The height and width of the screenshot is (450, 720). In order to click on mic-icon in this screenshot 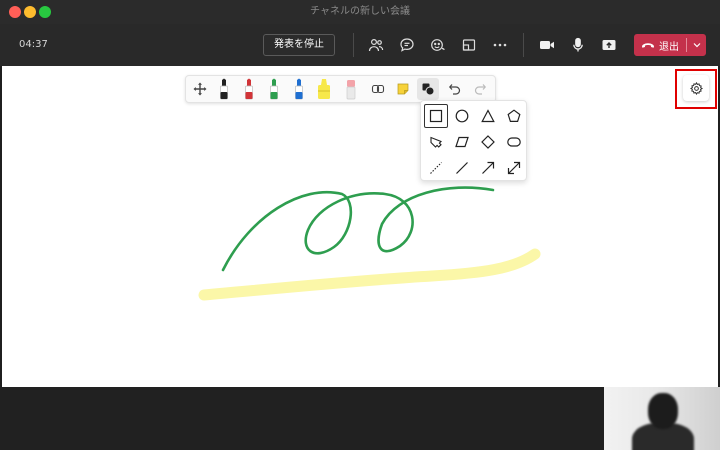, I will do `click(578, 45)`.